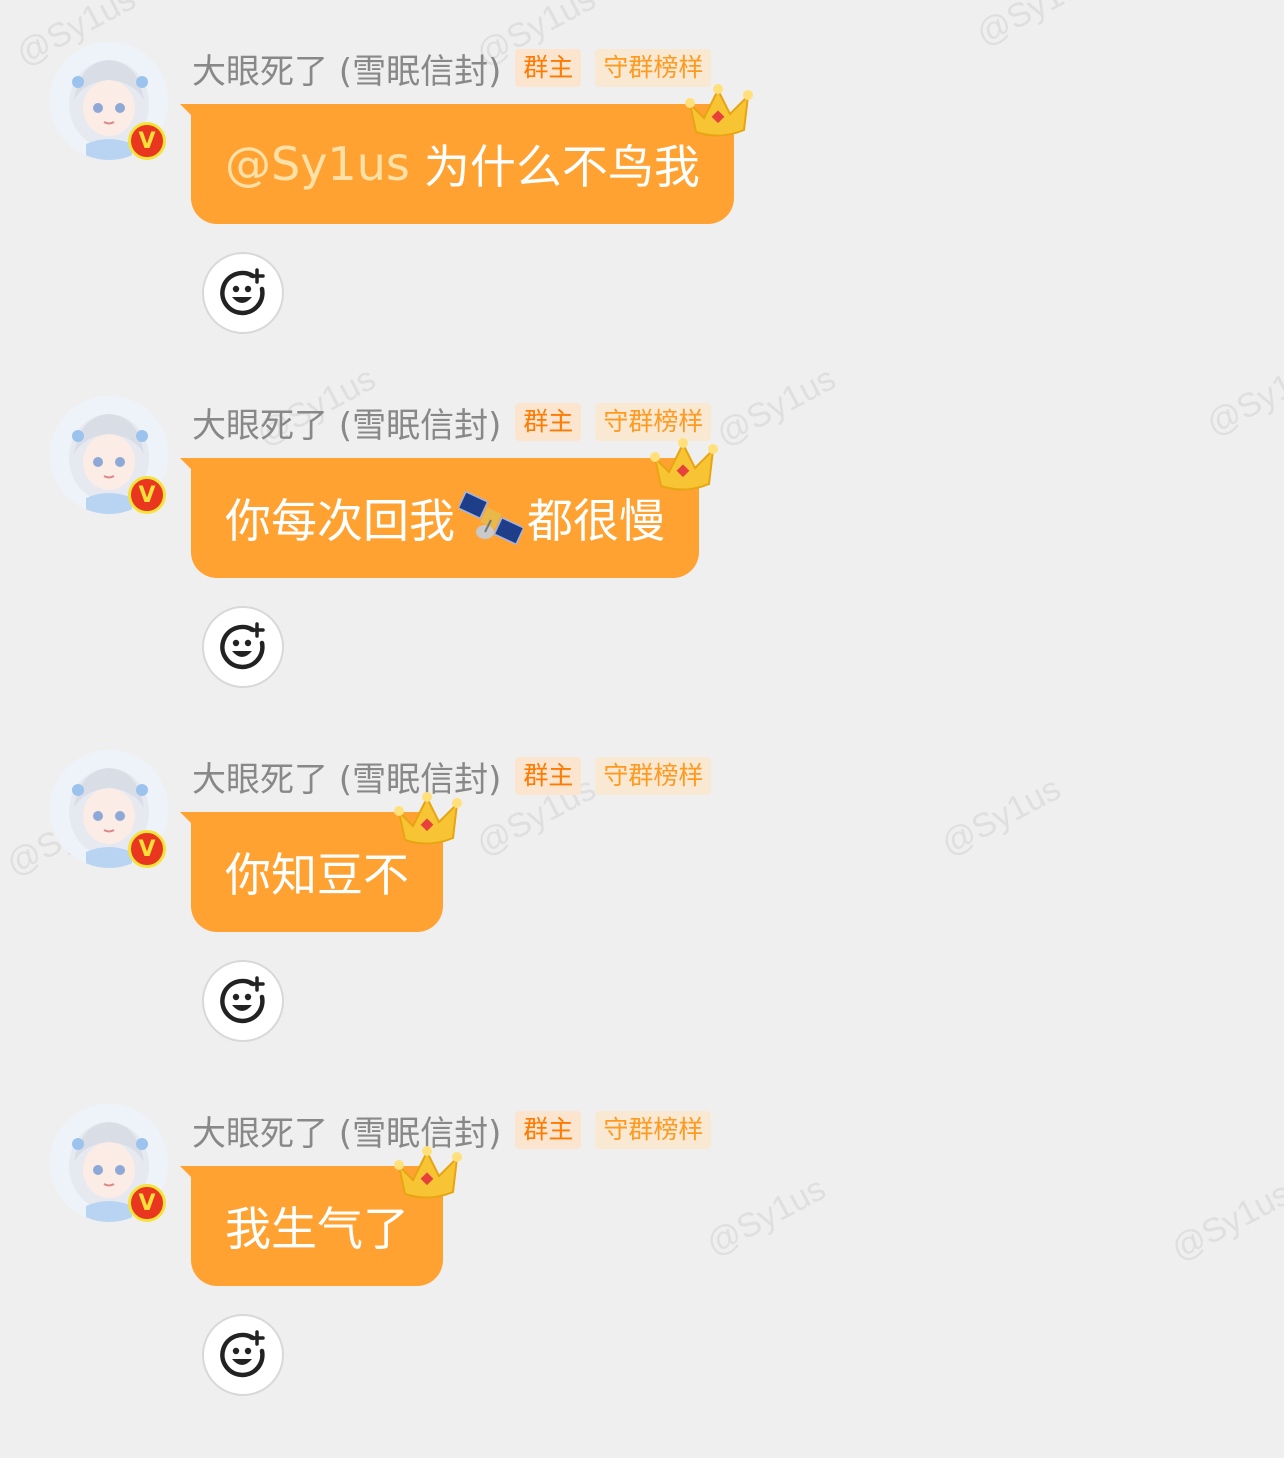 The image size is (1284, 1458). What do you see at coordinates (317, 164) in the screenshot?
I see `mention-link: @Sy1us` at bounding box center [317, 164].